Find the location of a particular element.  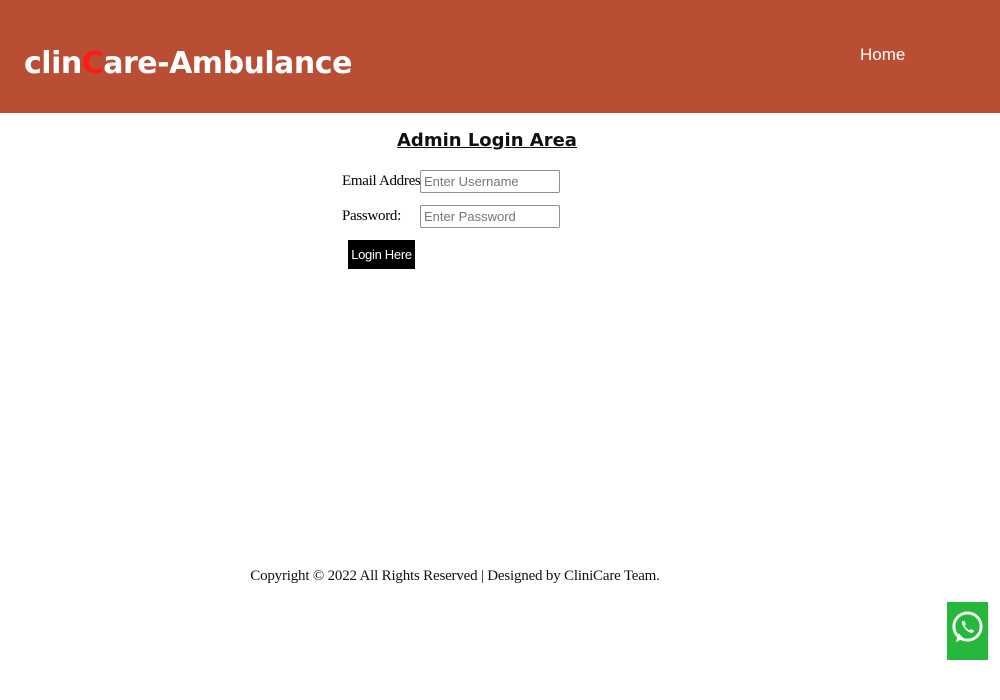

whatsapp-button is located at coordinates (967, 631).